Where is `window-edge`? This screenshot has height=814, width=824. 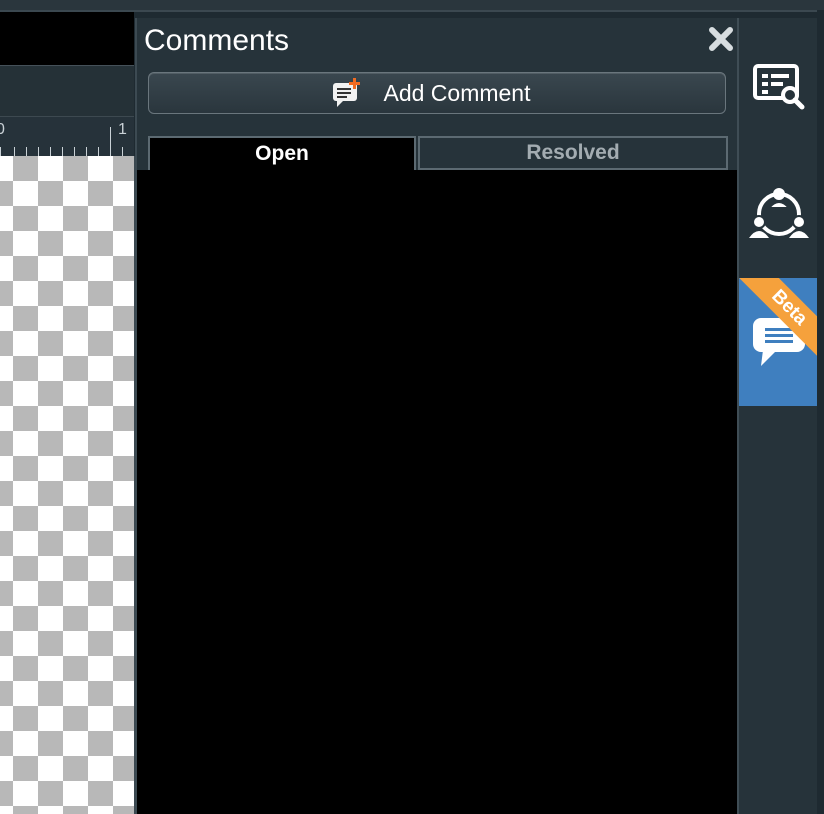
window-edge is located at coordinates (820, 412).